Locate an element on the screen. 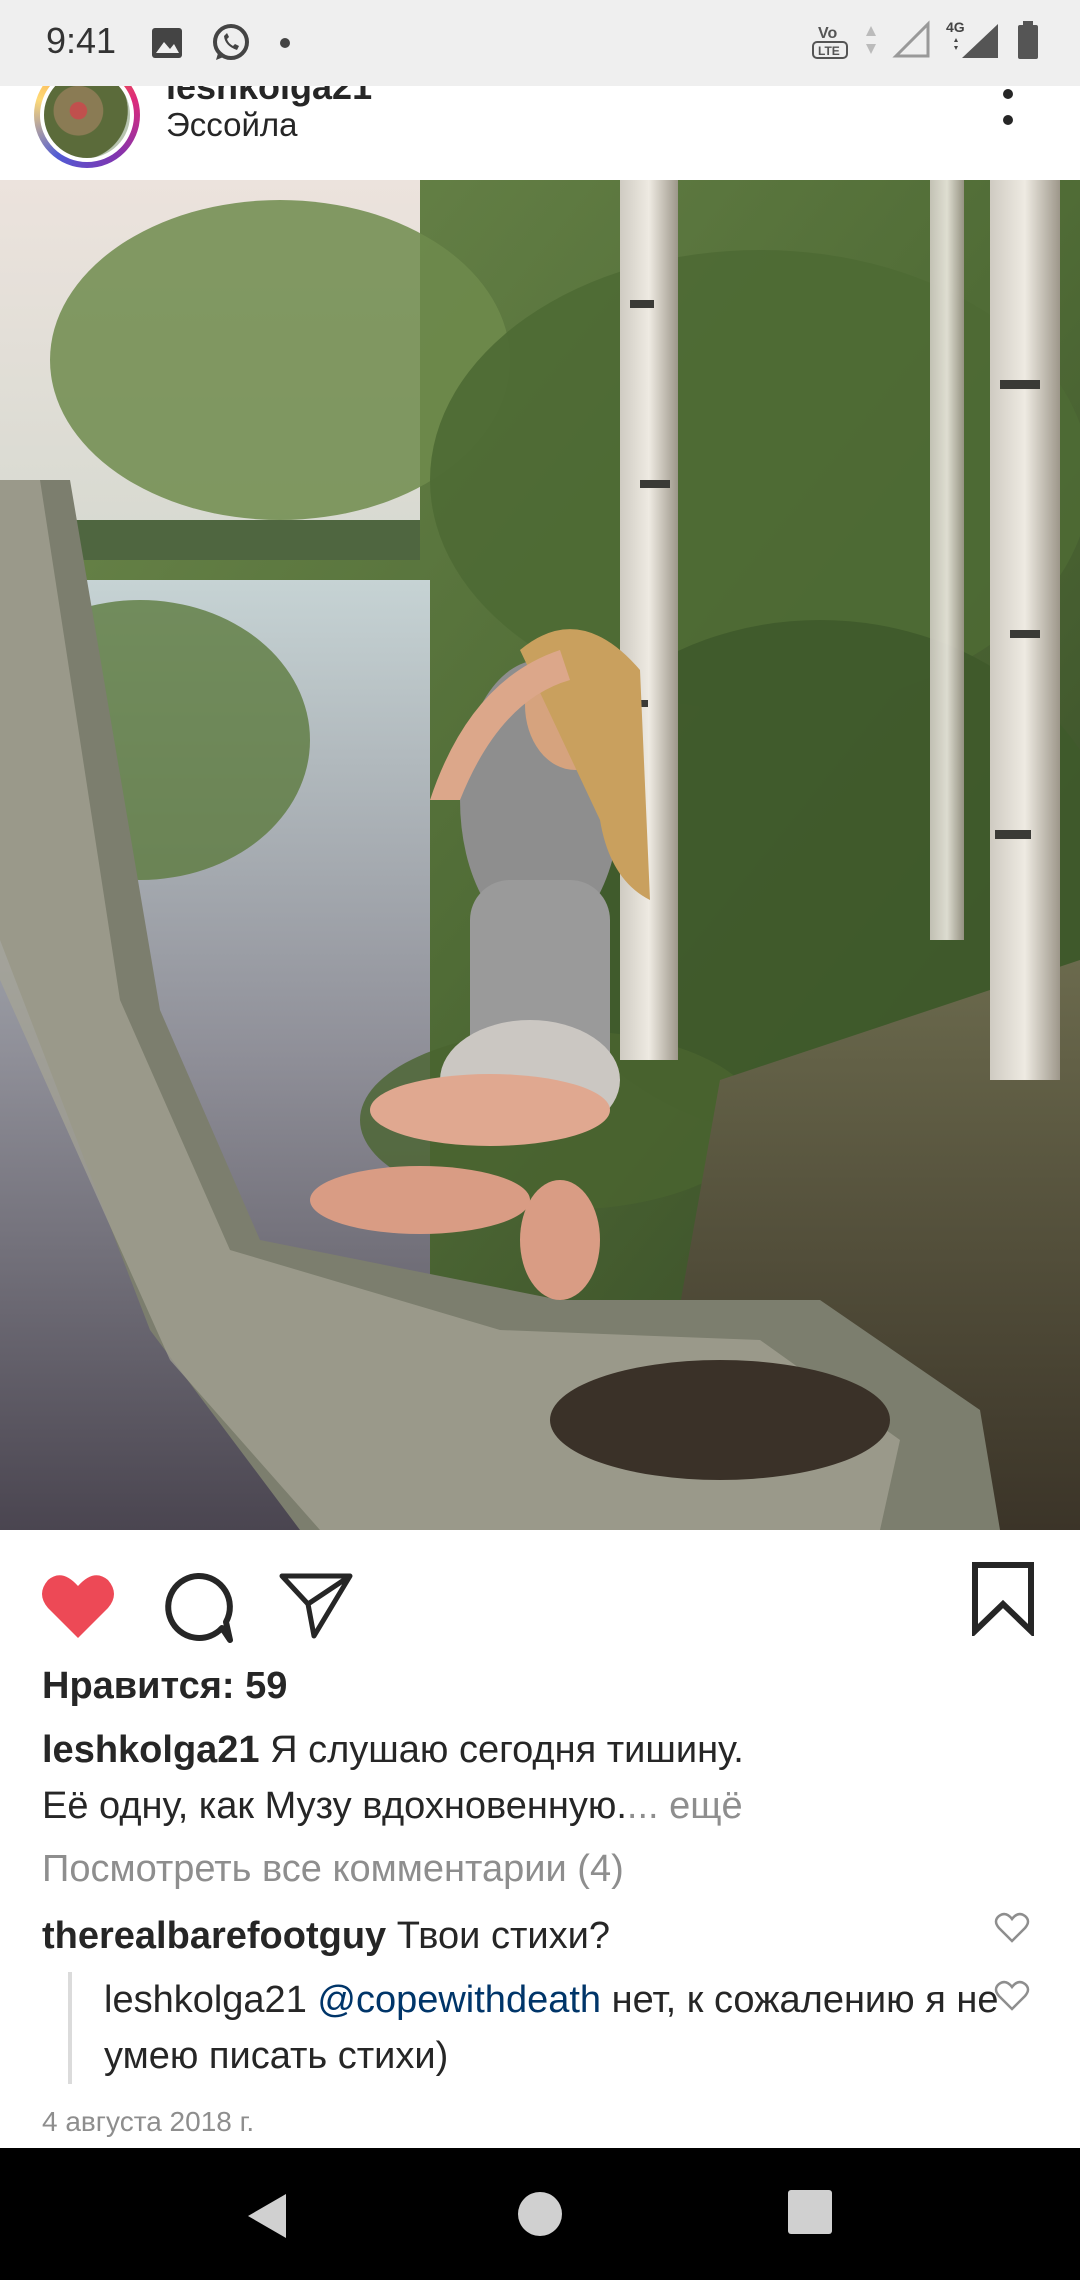  caption-line1: Я слушаю сегодня тишину. is located at coordinates (507, 1750).